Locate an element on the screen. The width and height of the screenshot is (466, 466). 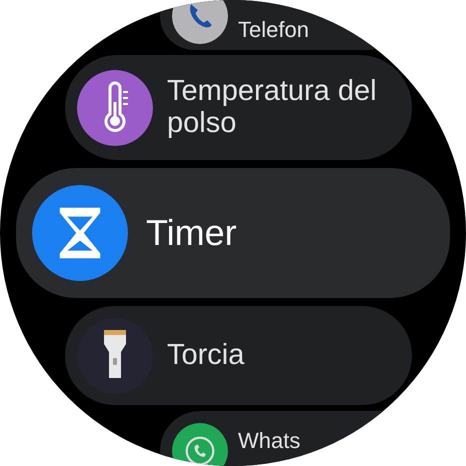
app-name: Timer is located at coordinates (191, 233).